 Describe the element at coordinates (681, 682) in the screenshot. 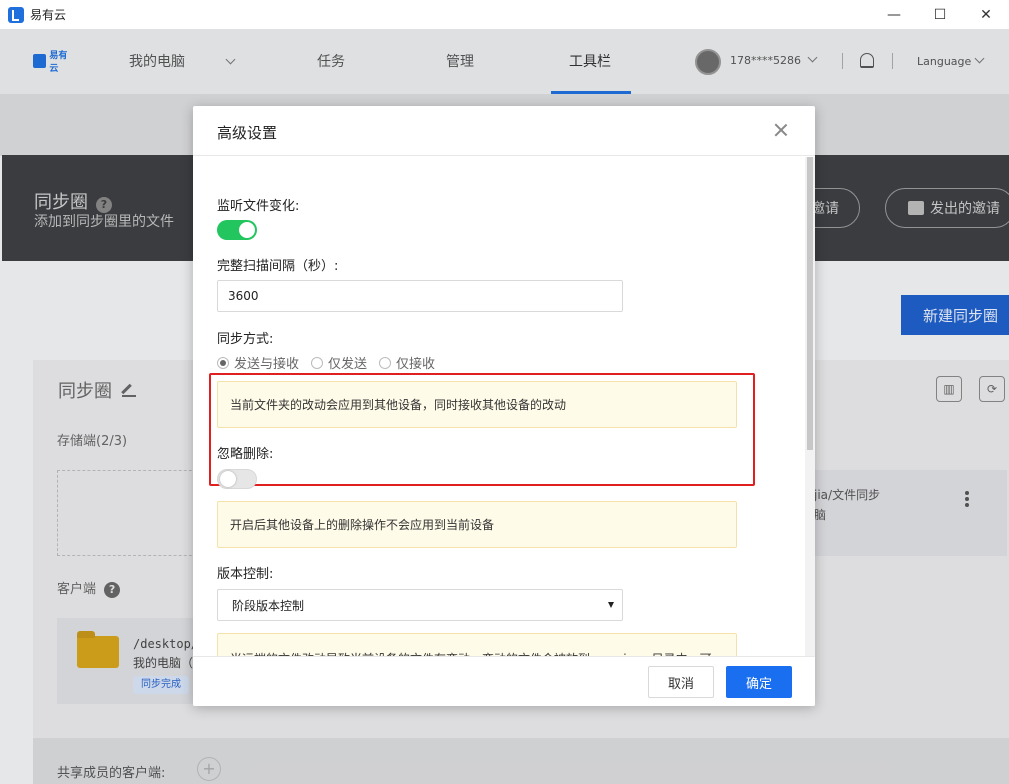

I see `cancel-button: 取消` at that location.